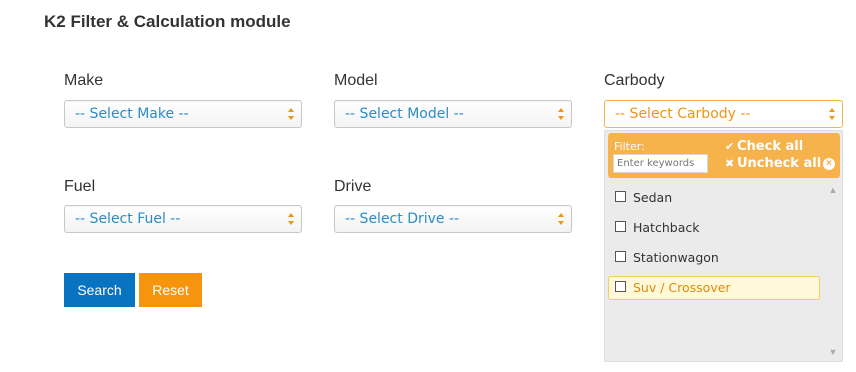 The image size is (856, 372). I want to click on option-stationwagon: Stationwagon, so click(714, 258).